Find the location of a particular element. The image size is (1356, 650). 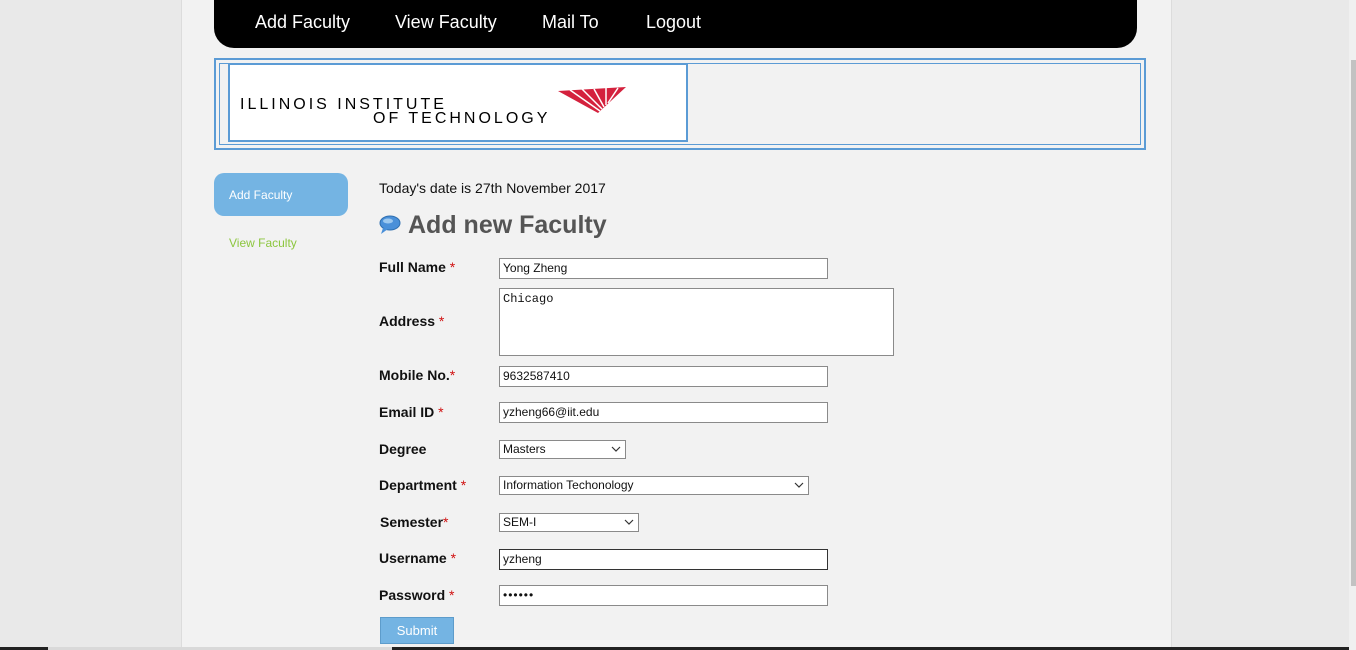

degree-select: Masters is located at coordinates (562, 449).